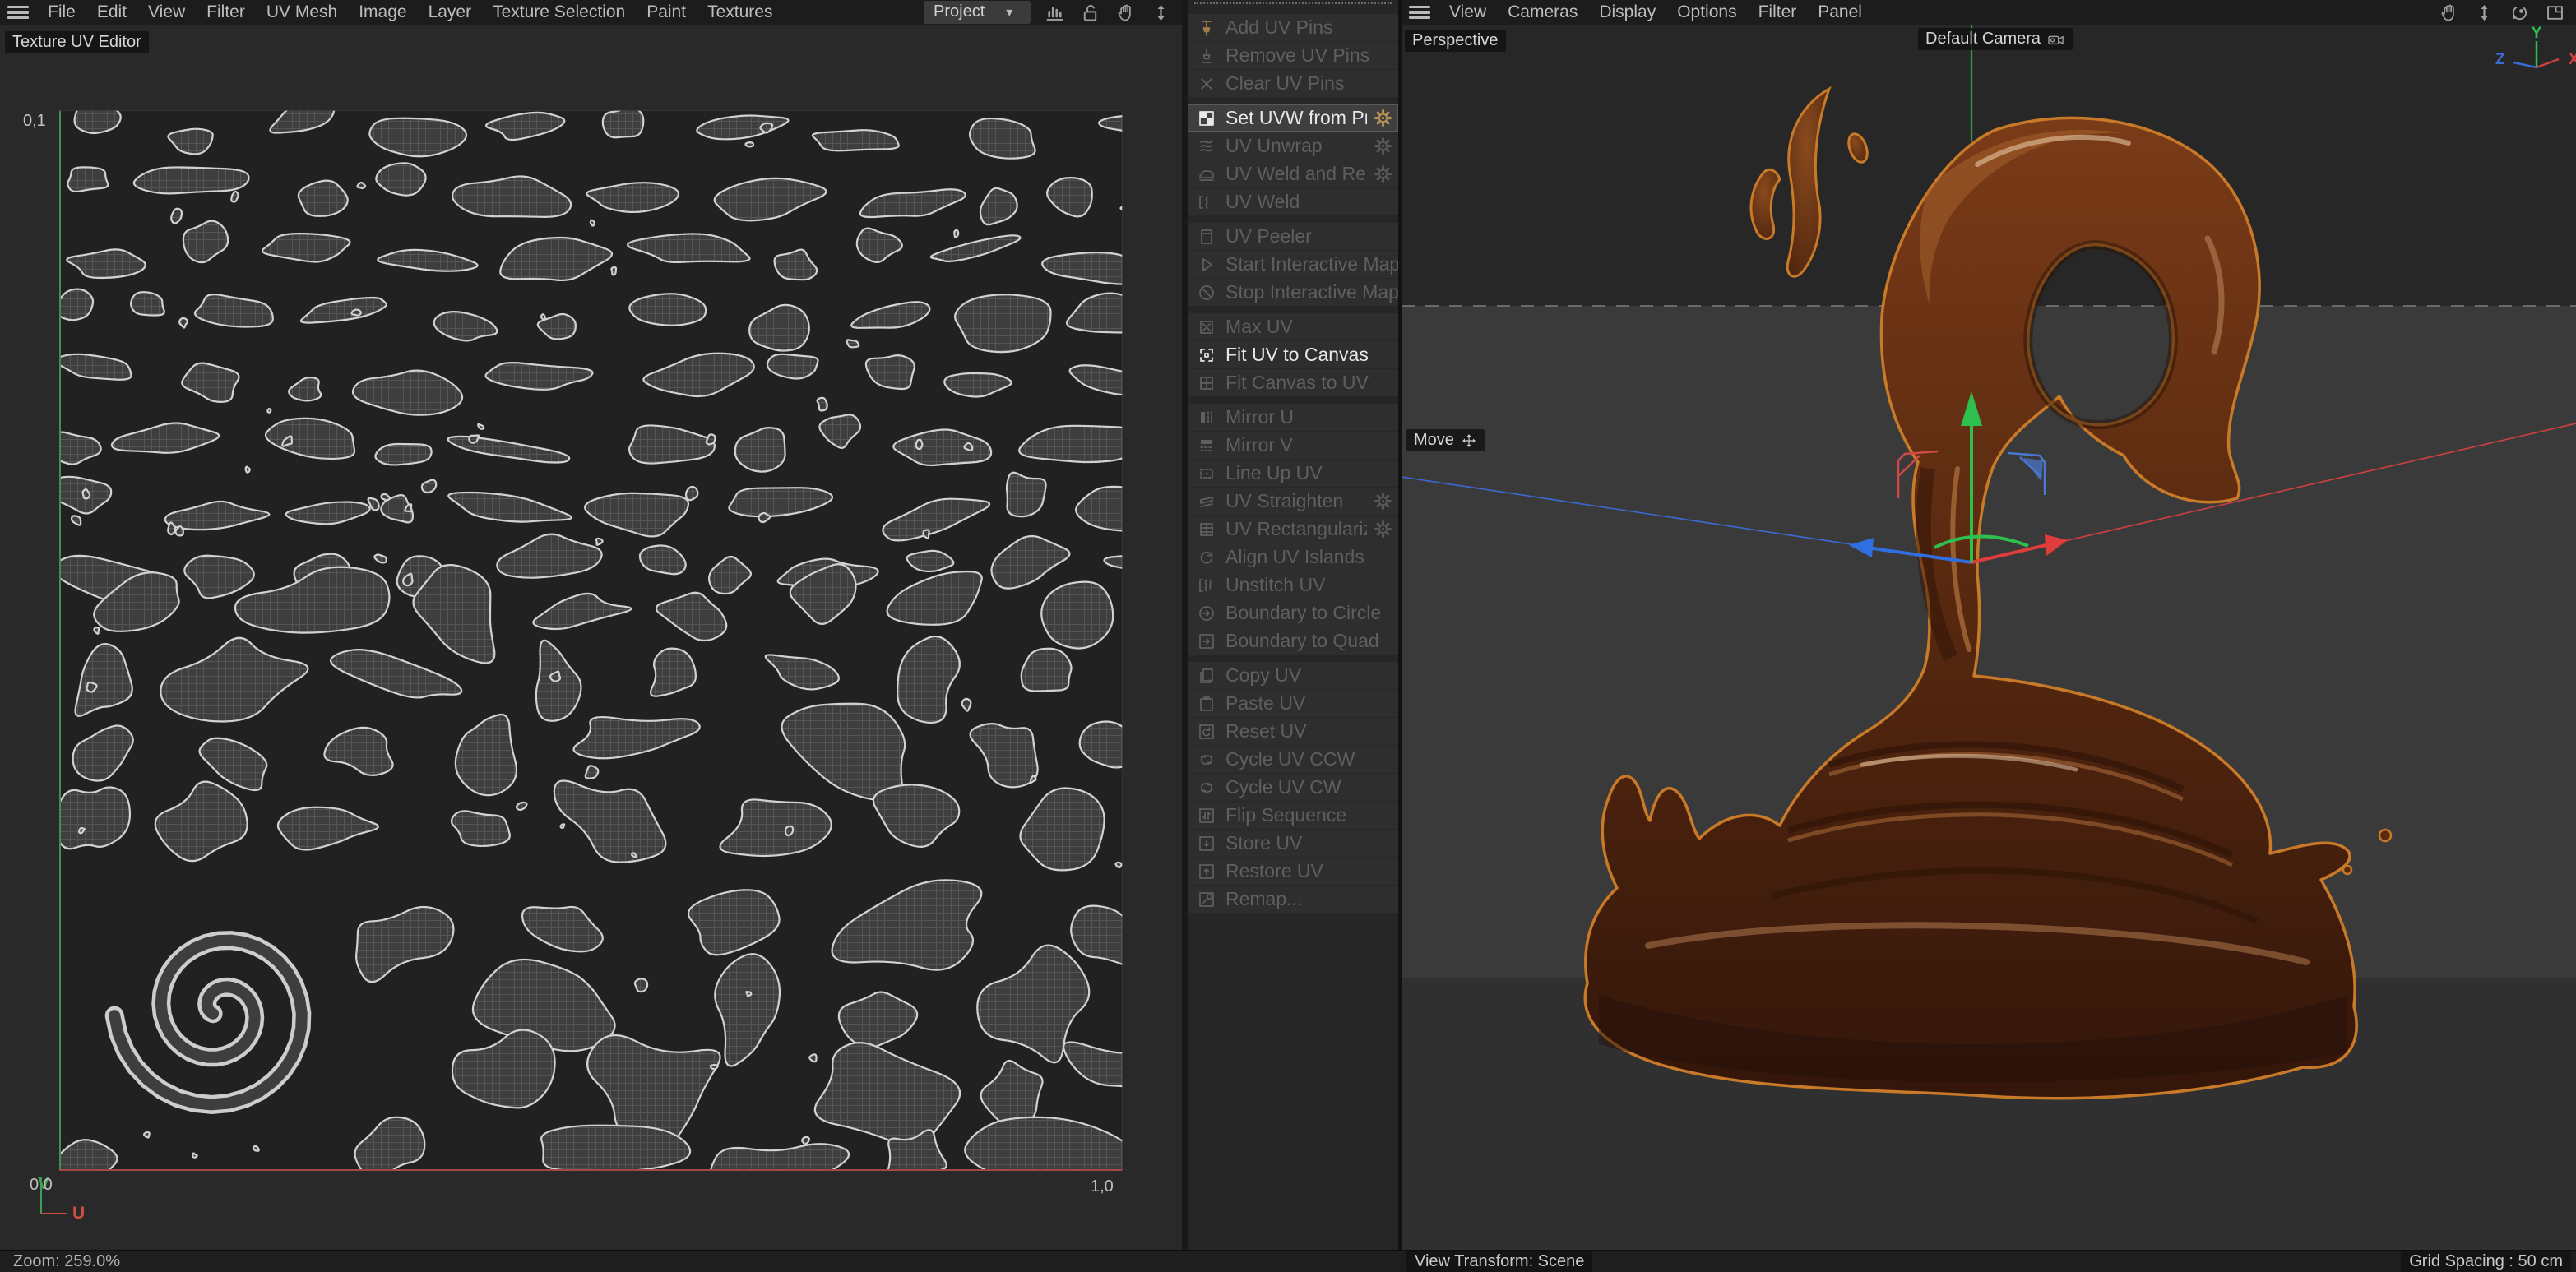 The width and height of the screenshot is (2576, 1272). I want to click on cmd-item-paste-uv: Paste UV, so click(1293, 704).